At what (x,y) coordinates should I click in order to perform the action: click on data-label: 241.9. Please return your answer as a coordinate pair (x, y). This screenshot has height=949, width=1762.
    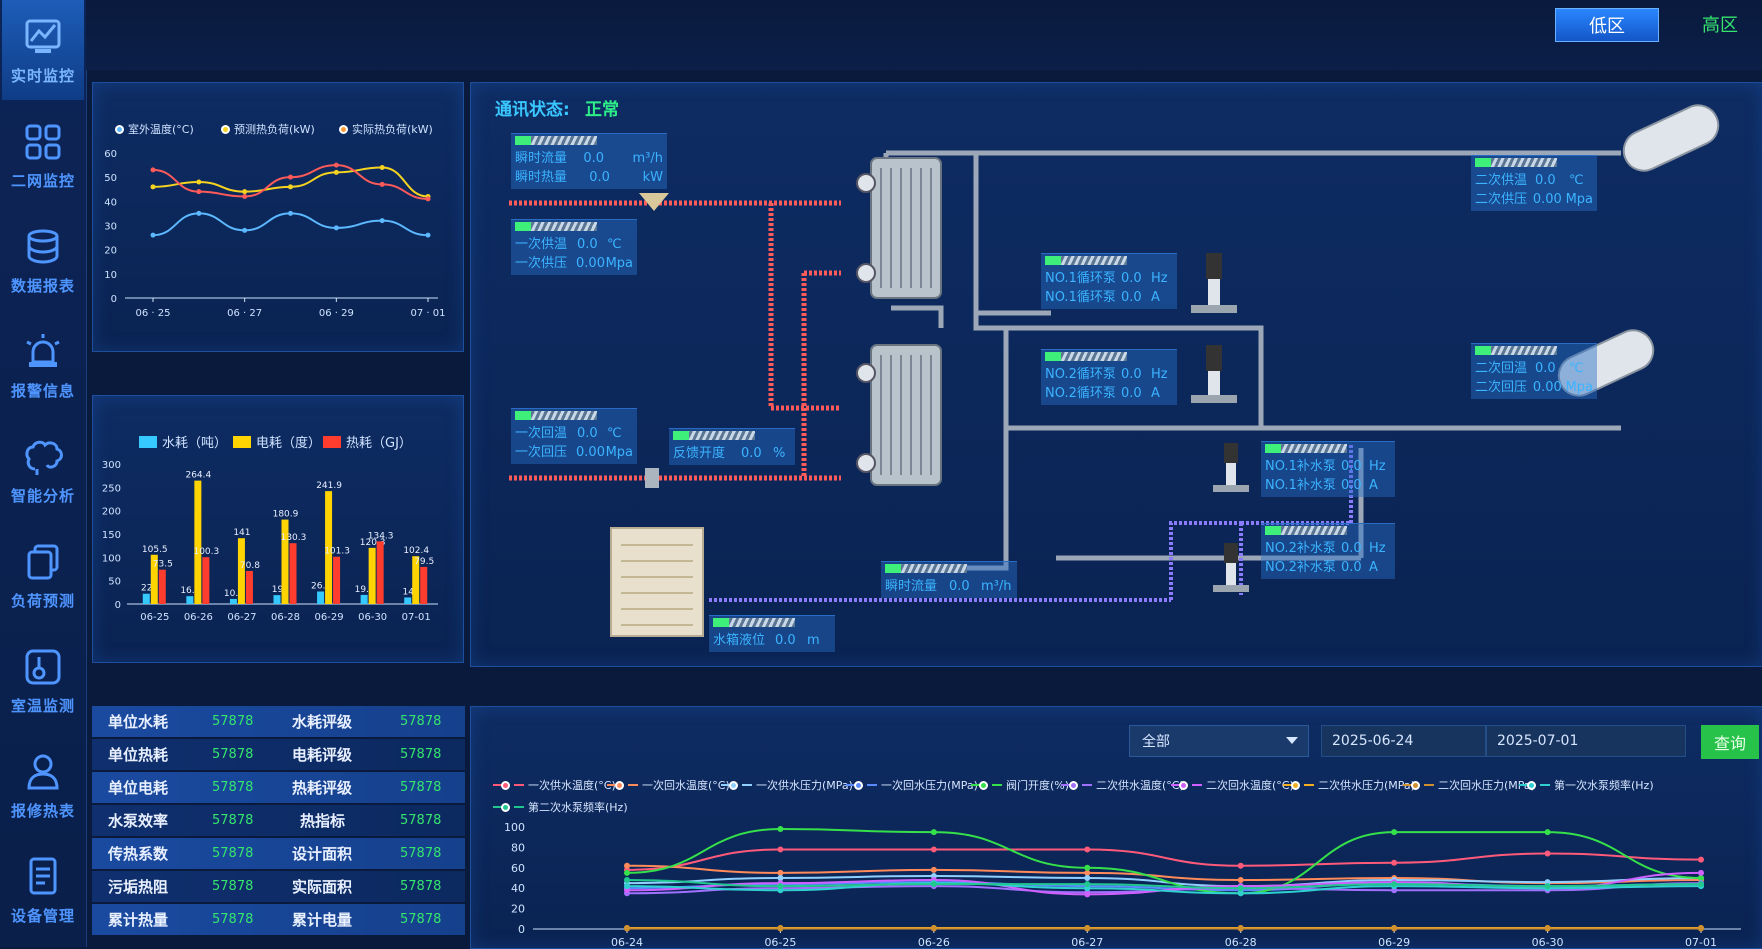
    Looking at the image, I should click on (329, 486).